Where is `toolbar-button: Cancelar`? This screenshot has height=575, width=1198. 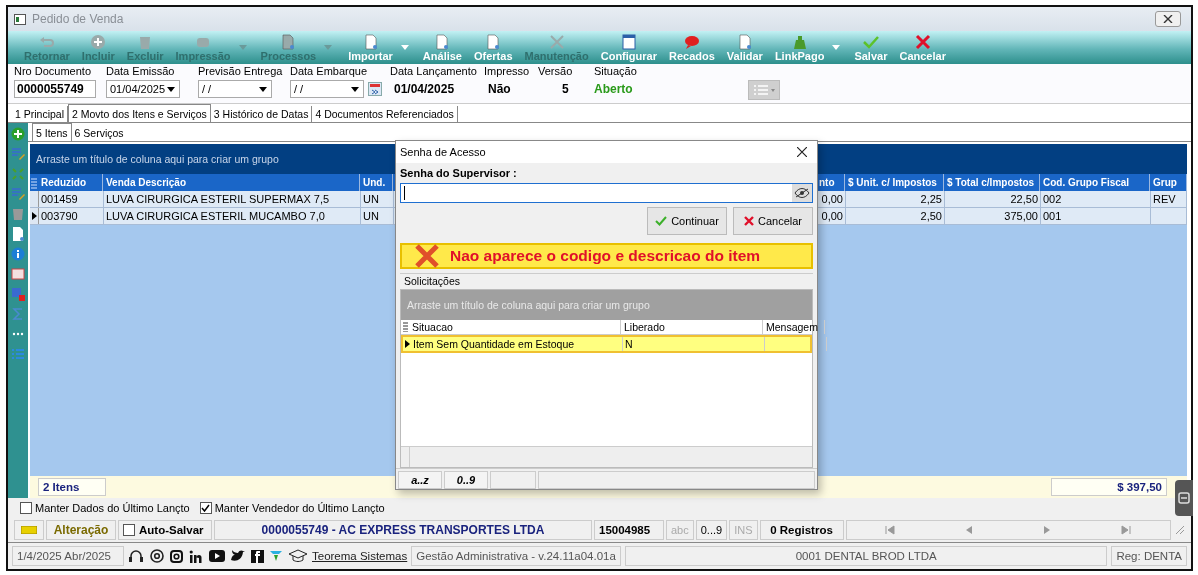
toolbar-button: Cancelar is located at coordinates (922, 48).